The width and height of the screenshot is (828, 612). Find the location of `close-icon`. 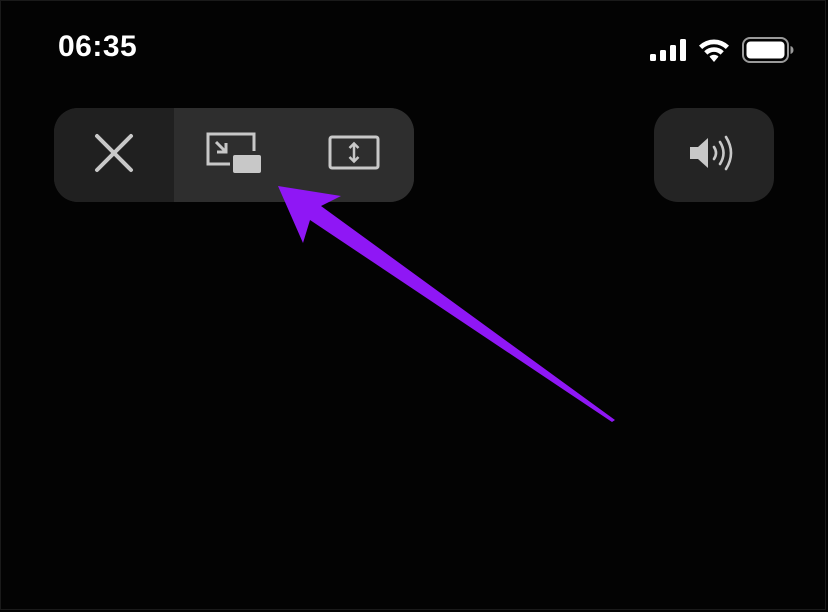

close-icon is located at coordinates (114, 155).